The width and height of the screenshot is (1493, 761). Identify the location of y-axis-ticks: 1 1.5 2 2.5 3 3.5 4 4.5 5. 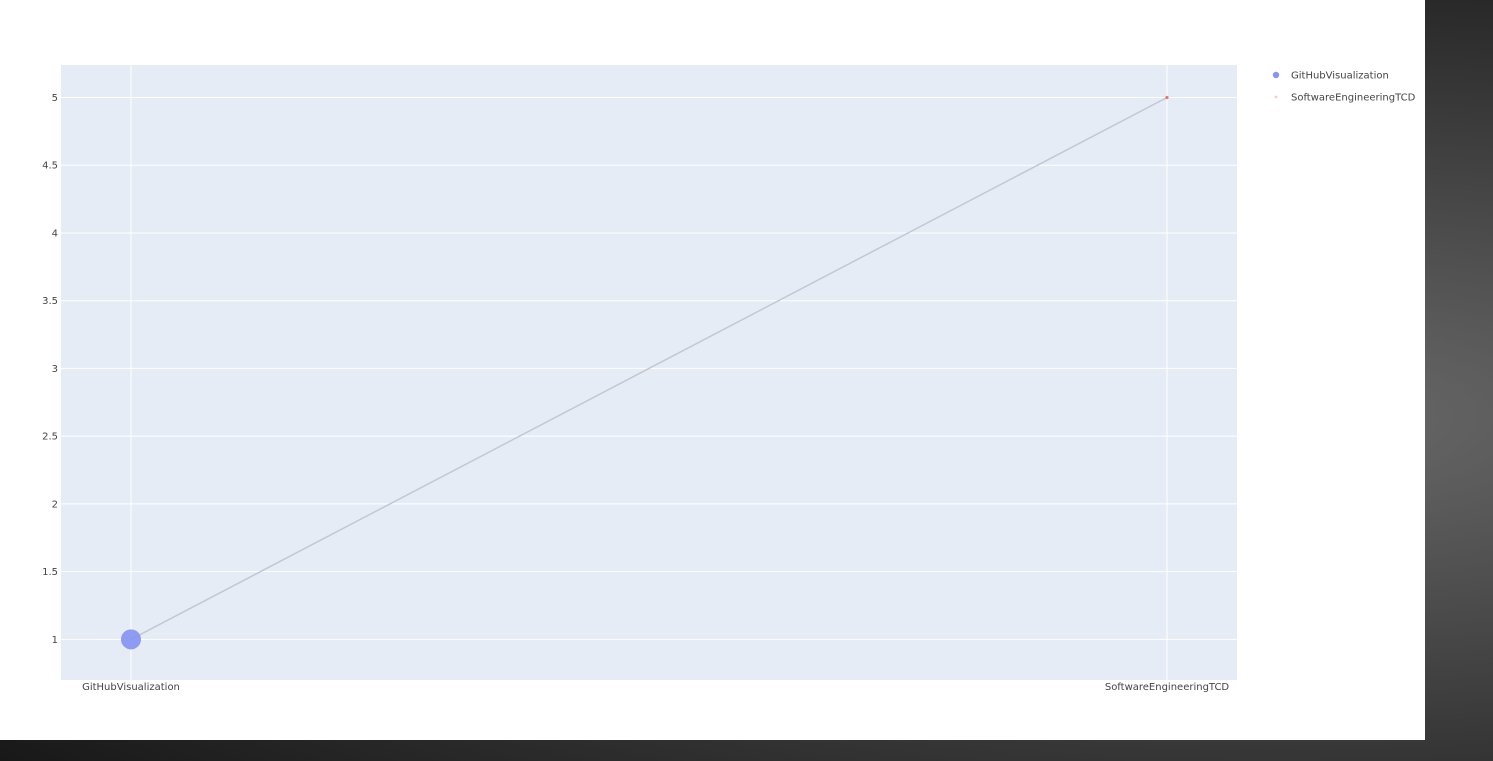
(50, 369).